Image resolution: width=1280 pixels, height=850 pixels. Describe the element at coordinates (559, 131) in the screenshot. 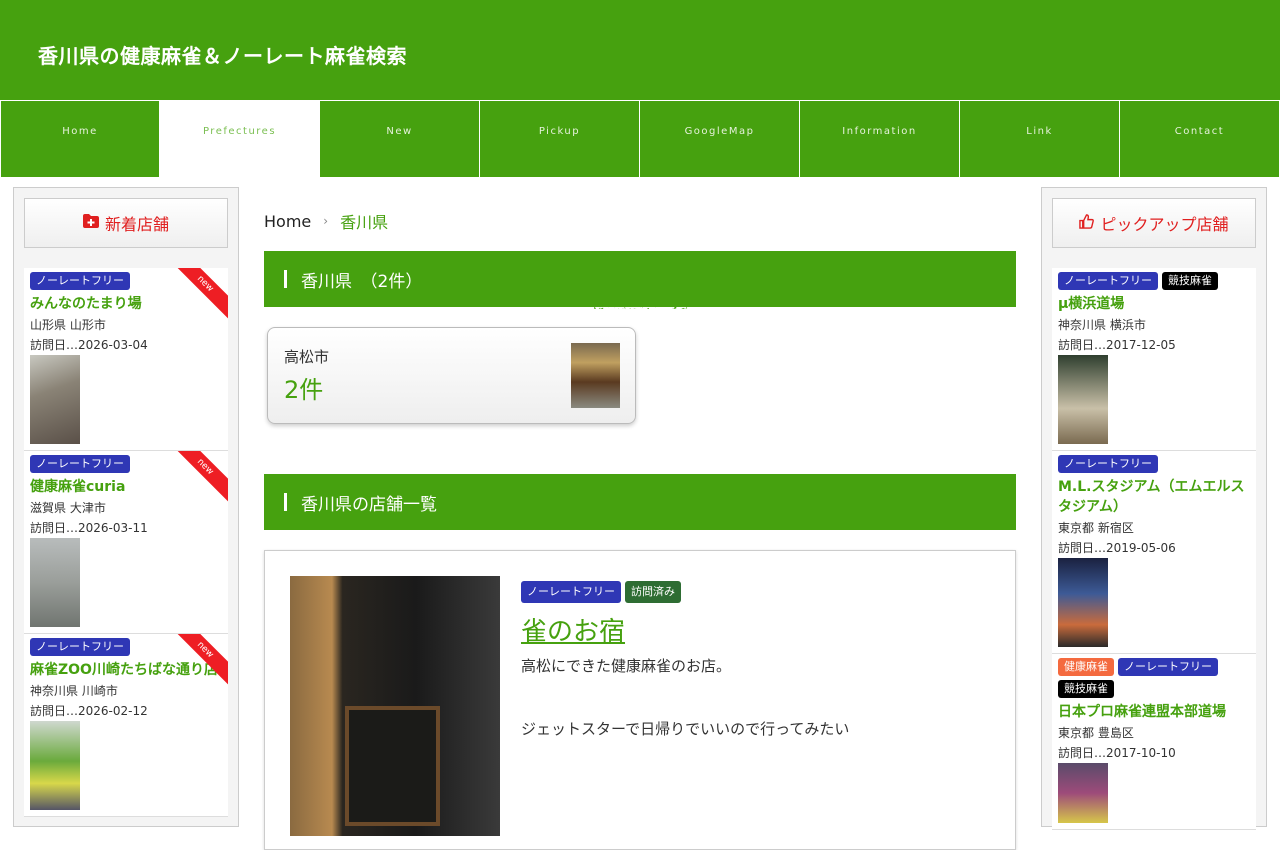

I see `nav-sublabel: Pickup` at that location.